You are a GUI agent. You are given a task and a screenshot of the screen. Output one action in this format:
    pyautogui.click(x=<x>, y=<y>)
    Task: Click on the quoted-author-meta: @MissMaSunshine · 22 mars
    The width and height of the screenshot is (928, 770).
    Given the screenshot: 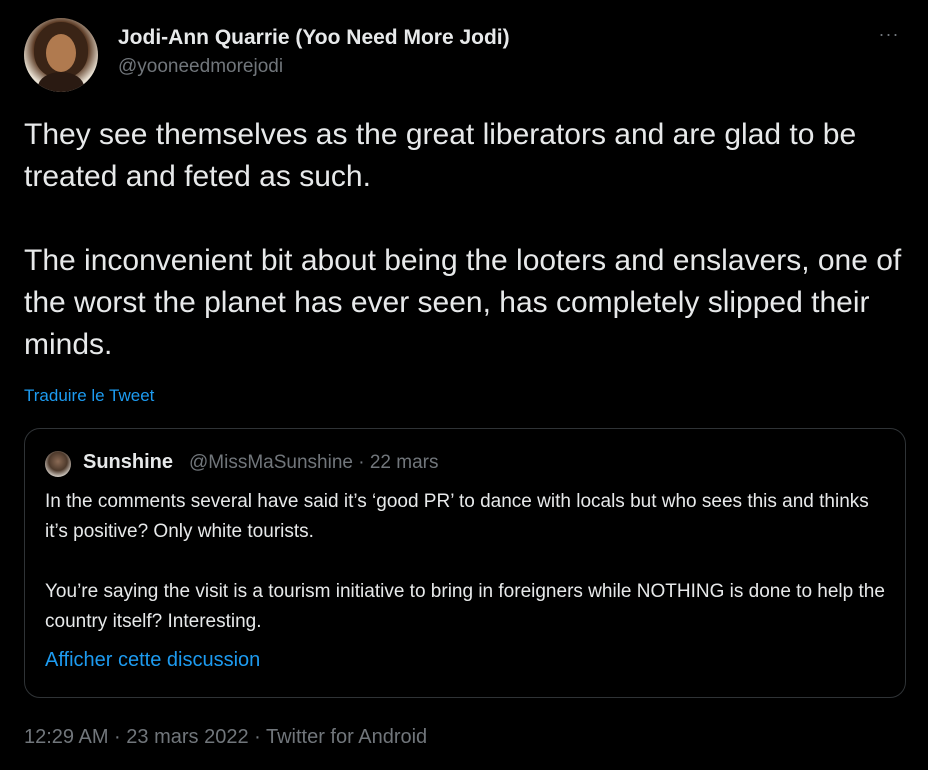 What is the action you would take?
    pyautogui.click(x=314, y=462)
    